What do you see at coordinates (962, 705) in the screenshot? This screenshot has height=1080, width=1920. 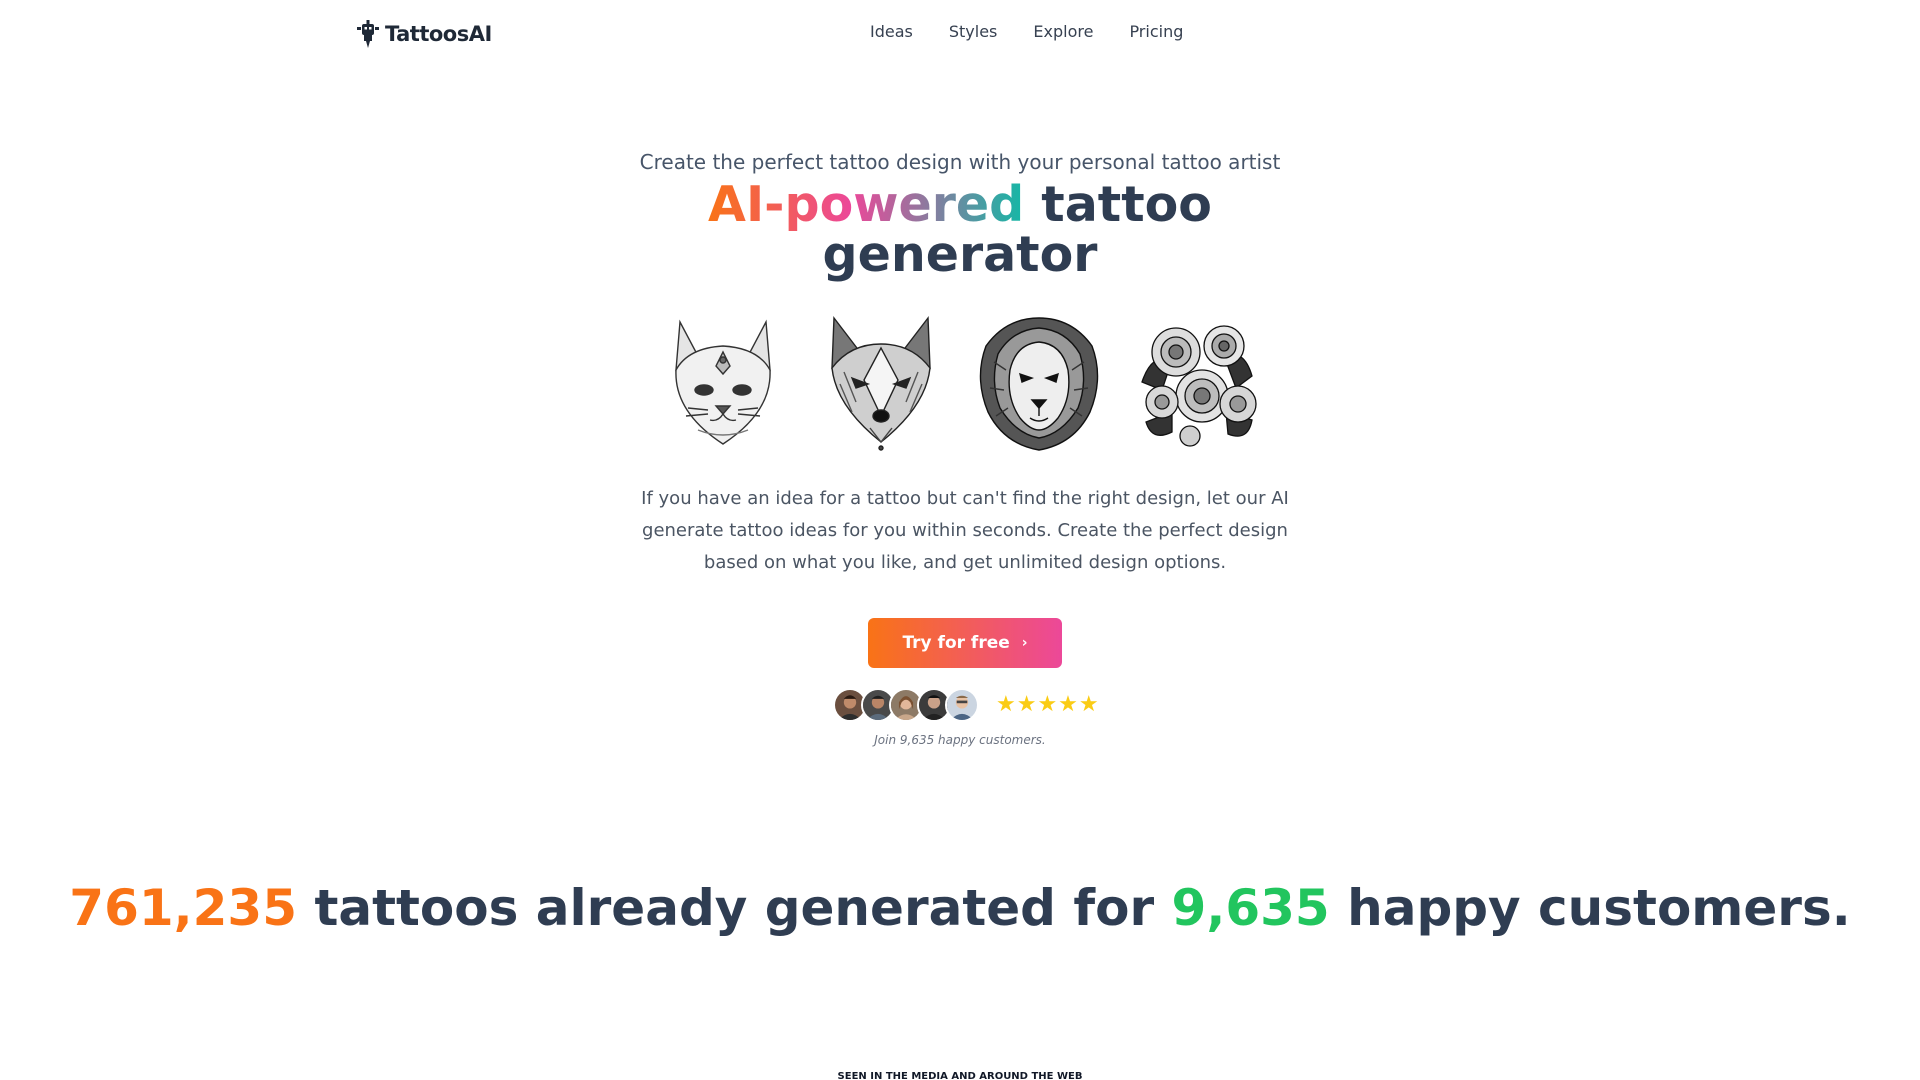 I see `avatar` at bounding box center [962, 705].